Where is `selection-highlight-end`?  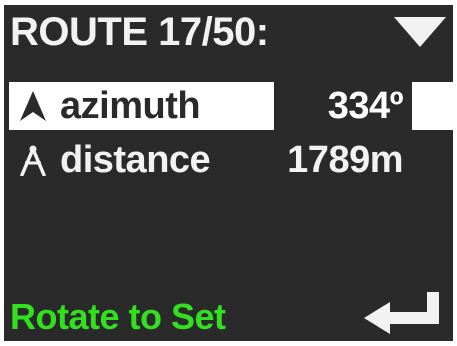 selection-highlight-end is located at coordinates (432, 106).